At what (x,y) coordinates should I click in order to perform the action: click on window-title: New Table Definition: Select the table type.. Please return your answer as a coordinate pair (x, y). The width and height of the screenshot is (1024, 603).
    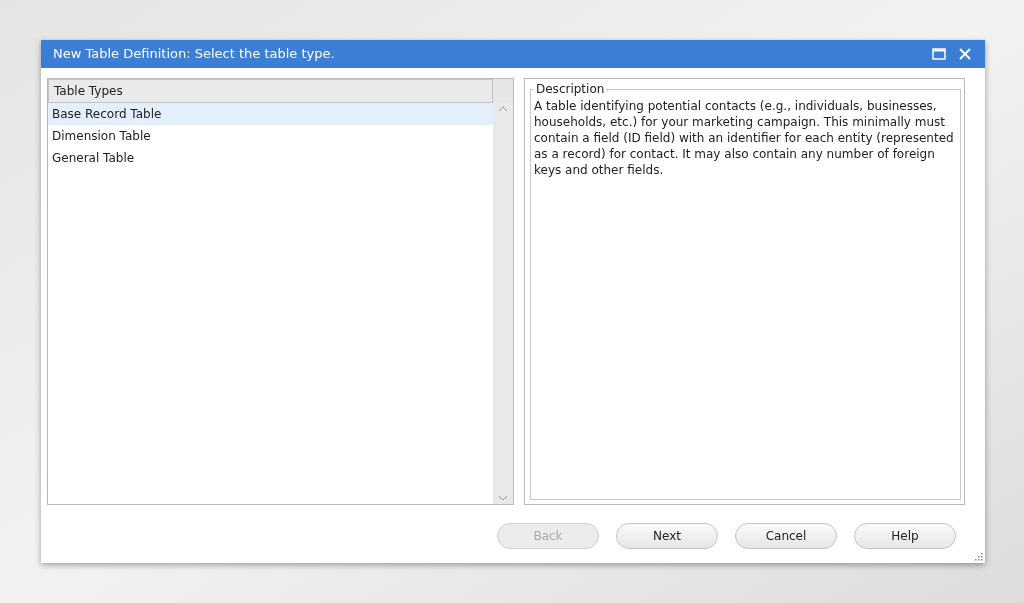
    Looking at the image, I should click on (194, 54).